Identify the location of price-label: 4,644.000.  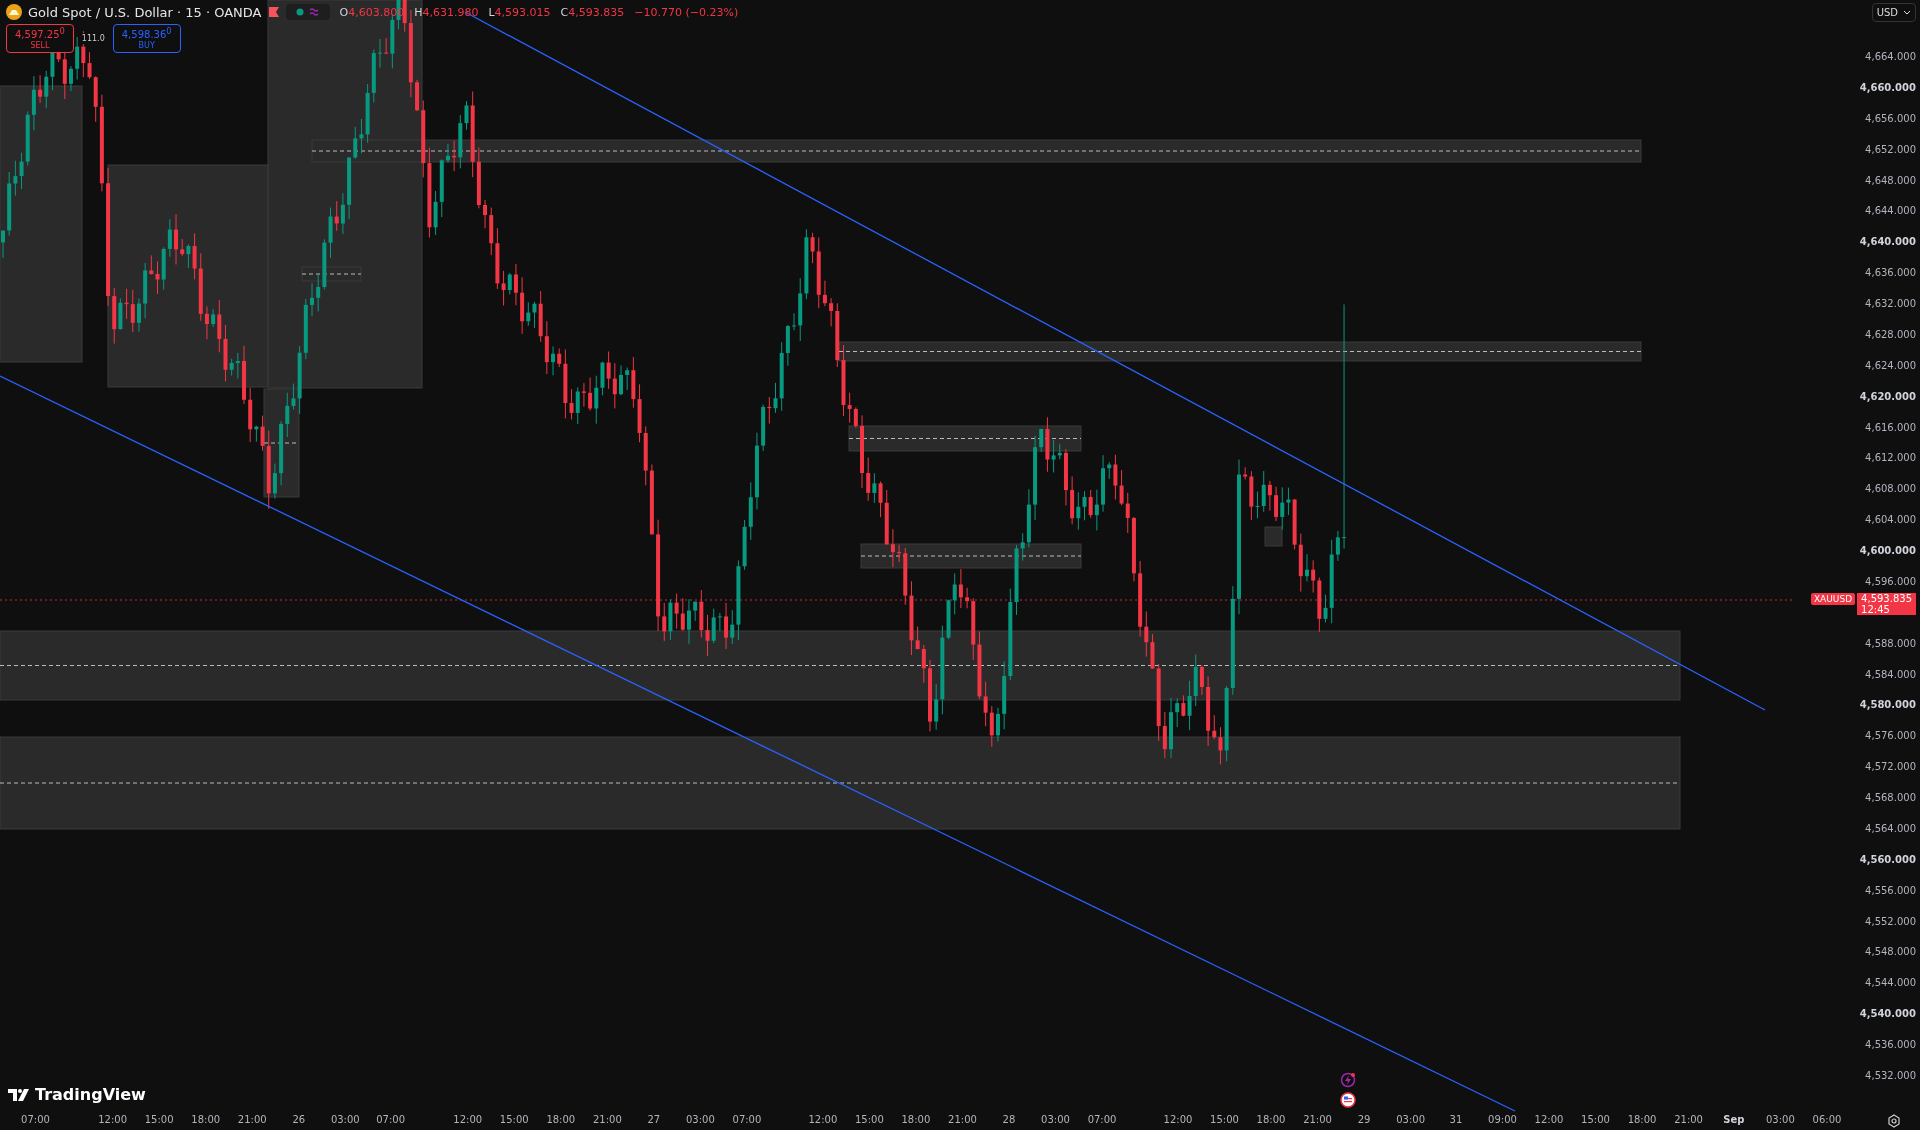
(1890, 211).